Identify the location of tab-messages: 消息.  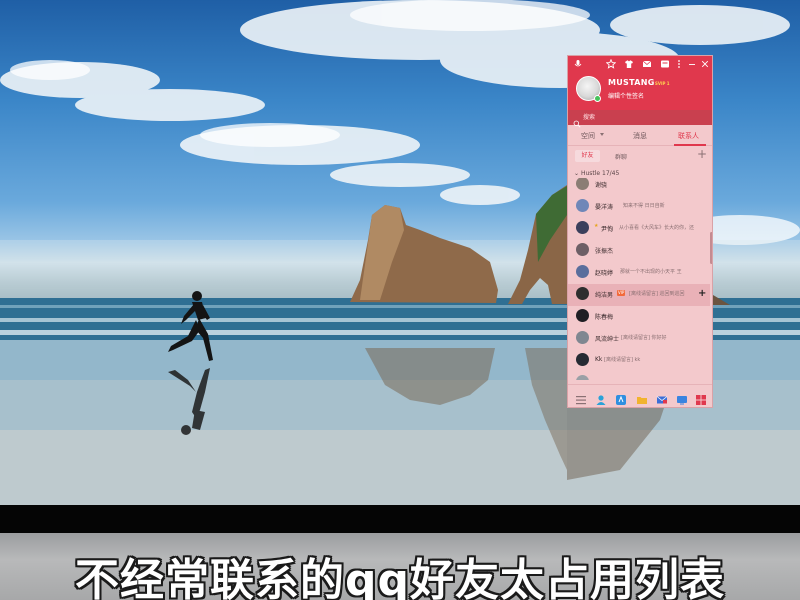
(640, 136).